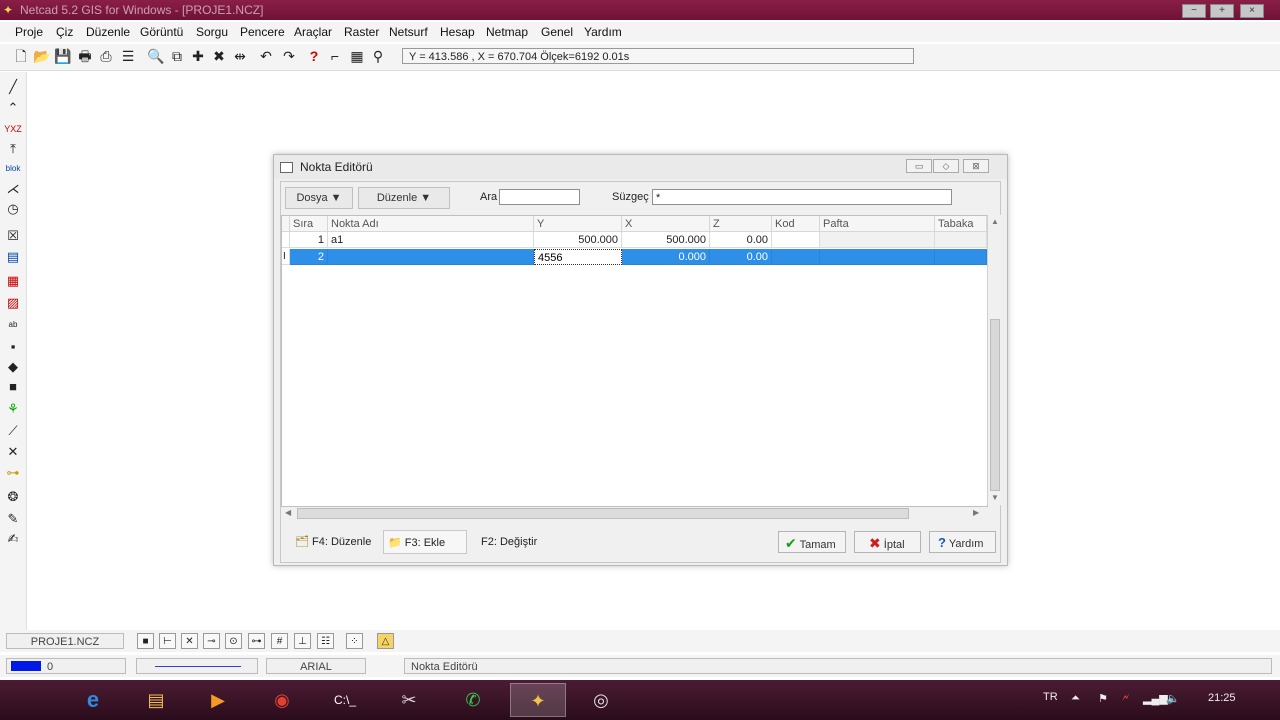  What do you see at coordinates (666, 224) in the screenshot?
I see `col-header-x: X` at bounding box center [666, 224].